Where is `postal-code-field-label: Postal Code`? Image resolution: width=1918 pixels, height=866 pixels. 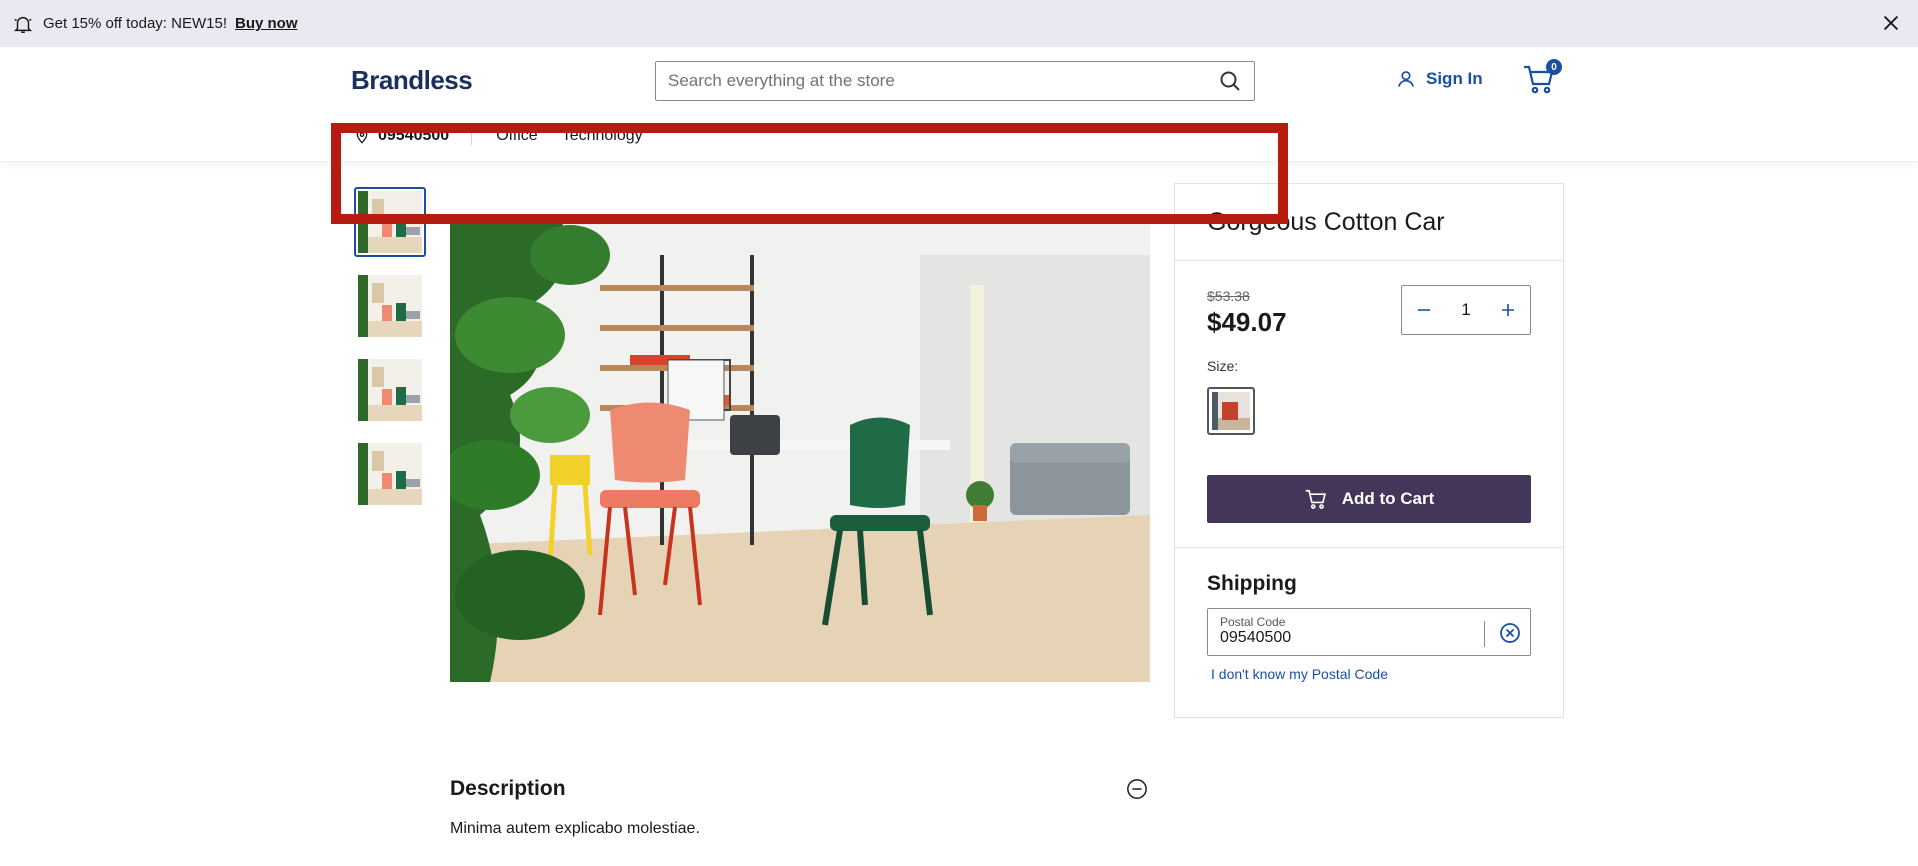 postal-code-field-label: Postal Code is located at coordinates (1253, 622).